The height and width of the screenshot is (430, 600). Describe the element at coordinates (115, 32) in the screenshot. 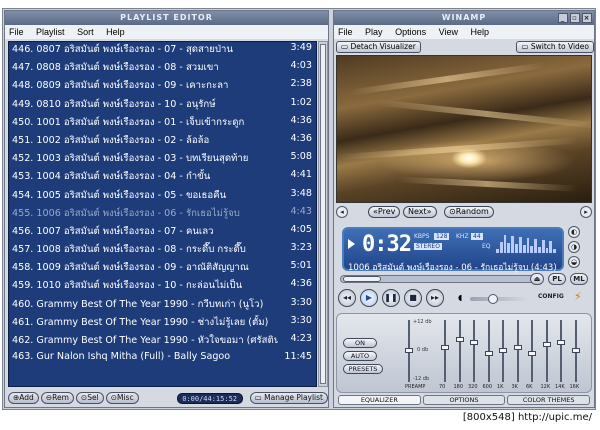

I see `playlist-menu-help: Help` at that location.